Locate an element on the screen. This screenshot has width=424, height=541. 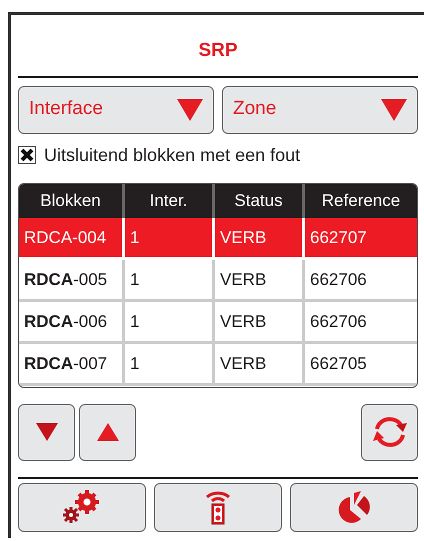
refresh-icon is located at coordinates (390, 432).